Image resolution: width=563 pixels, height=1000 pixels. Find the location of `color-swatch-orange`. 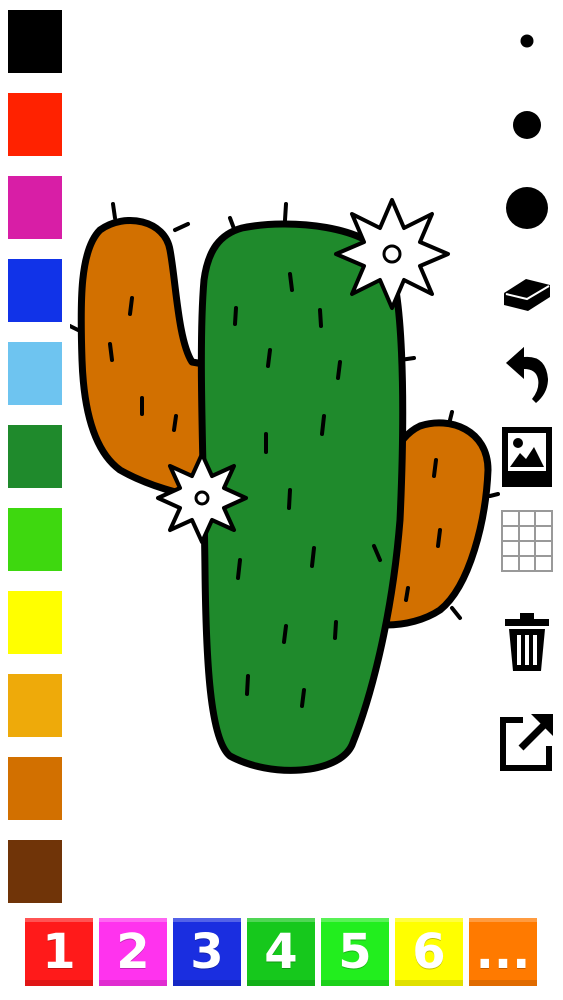

color-swatch-orange is located at coordinates (35, 705).